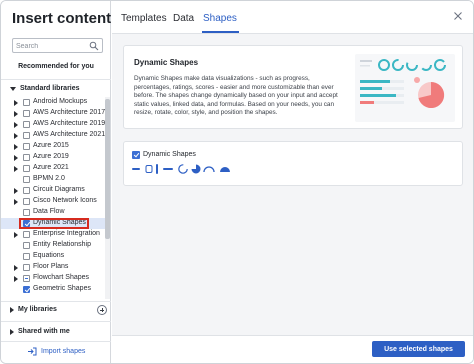 Image resolution: width=474 pixels, height=364 pixels. Describe the element at coordinates (94, 46) in the screenshot. I see `search-icon` at that location.